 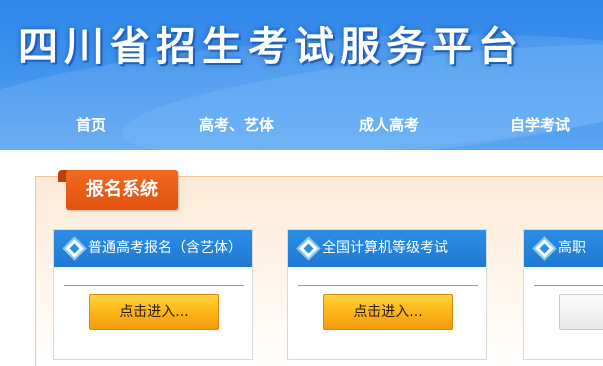 What do you see at coordinates (91, 125) in the screenshot?
I see `nav-item-home: 首页` at bounding box center [91, 125].